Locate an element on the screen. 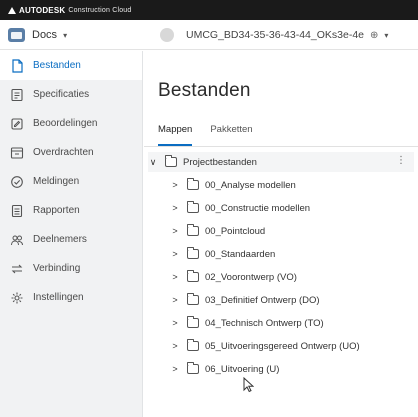 The image size is (418, 417). sidebar-item-overdrachten: Overdrachten is located at coordinates (71, 152).